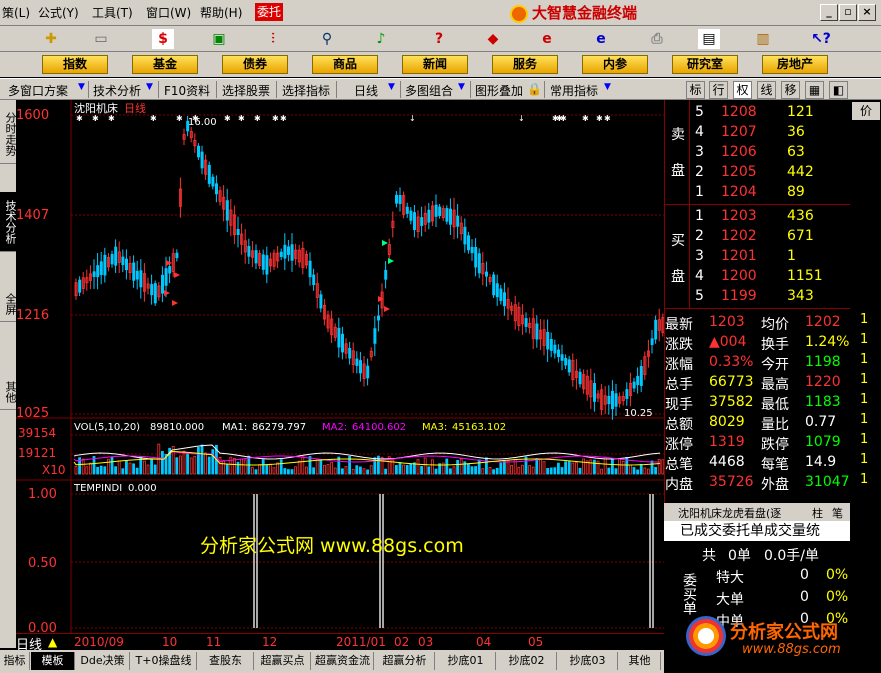 Image resolution: width=881 pixels, height=673 pixels. What do you see at coordinates (588, 661) in the screenshot?
I see `btab-bottom03: 抄底03` at bounding box center [588, 661].